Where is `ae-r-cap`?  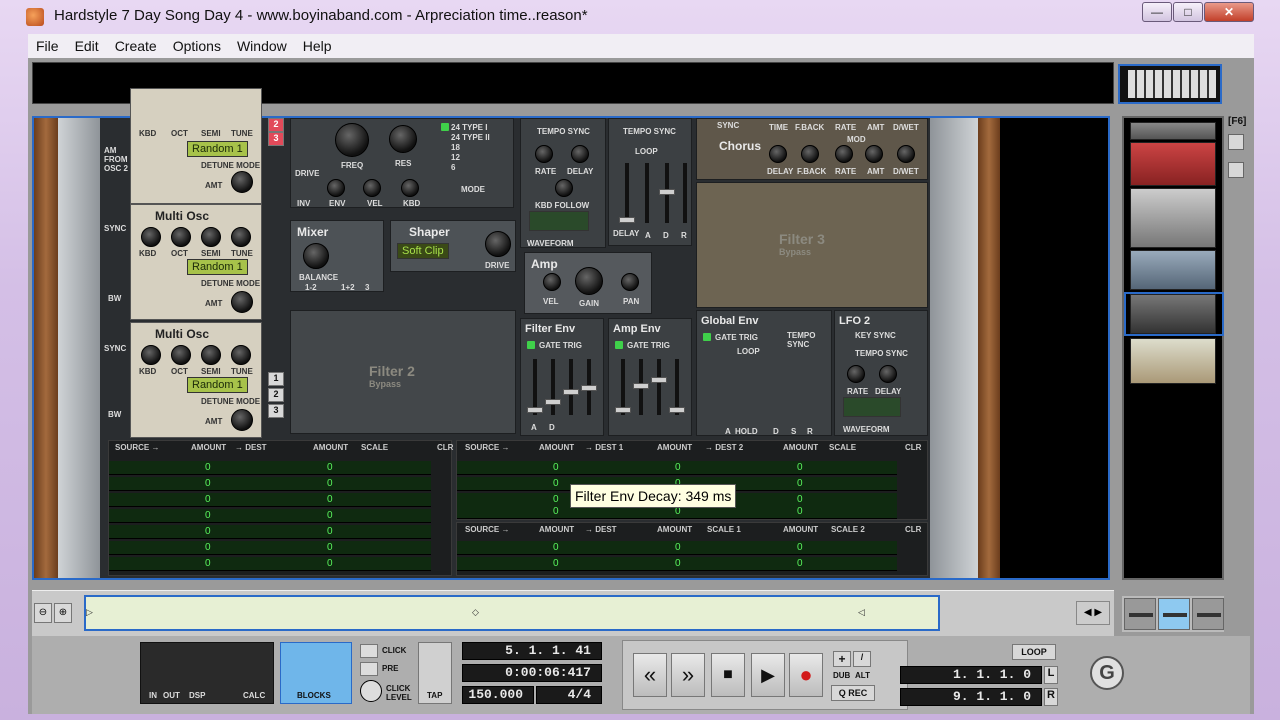 ae-r-cap is located at coordinates (677, 410).